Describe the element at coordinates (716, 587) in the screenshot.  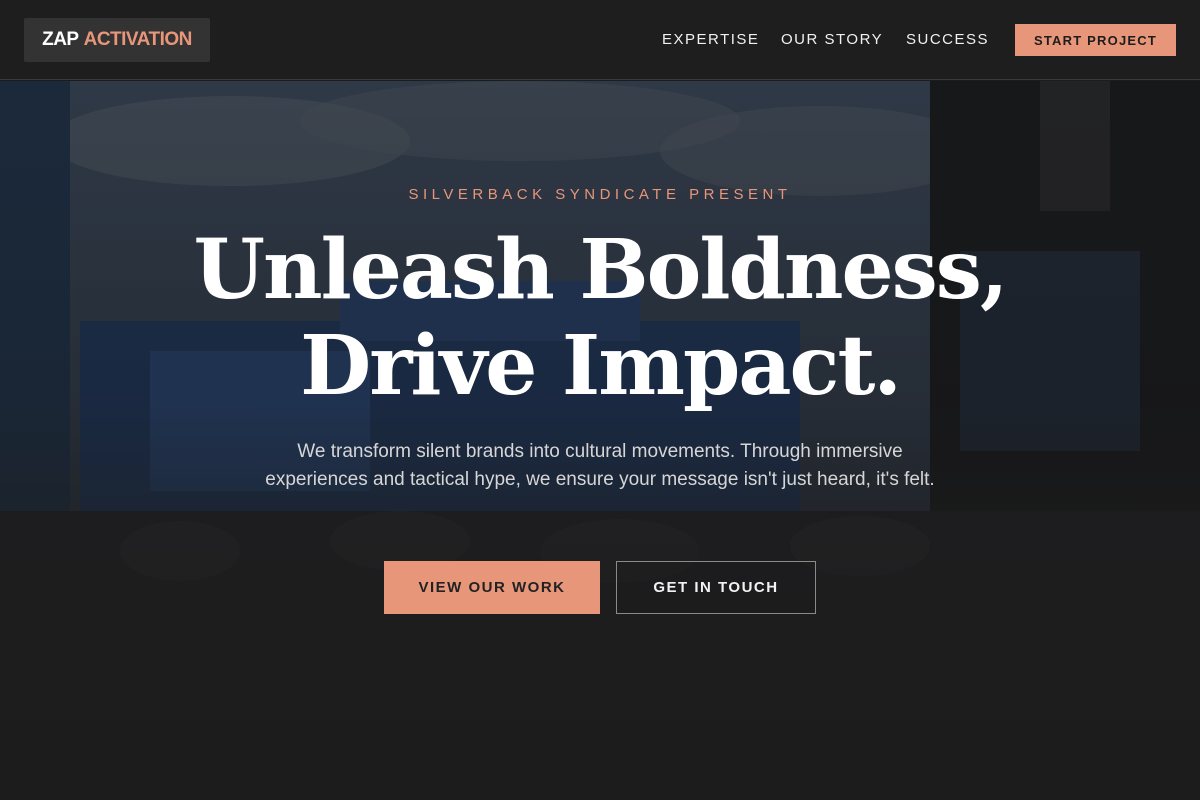
I see `get-in-touch-button: GET IN TOUCH` at that location.